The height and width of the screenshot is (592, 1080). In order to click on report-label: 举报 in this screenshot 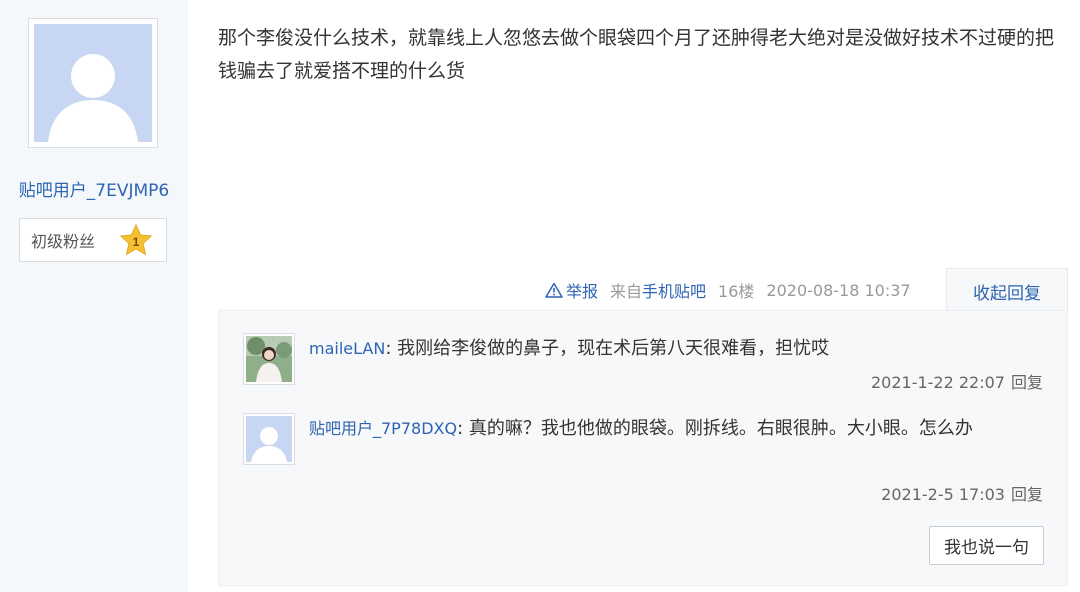, I will do `click(582, 291)`.